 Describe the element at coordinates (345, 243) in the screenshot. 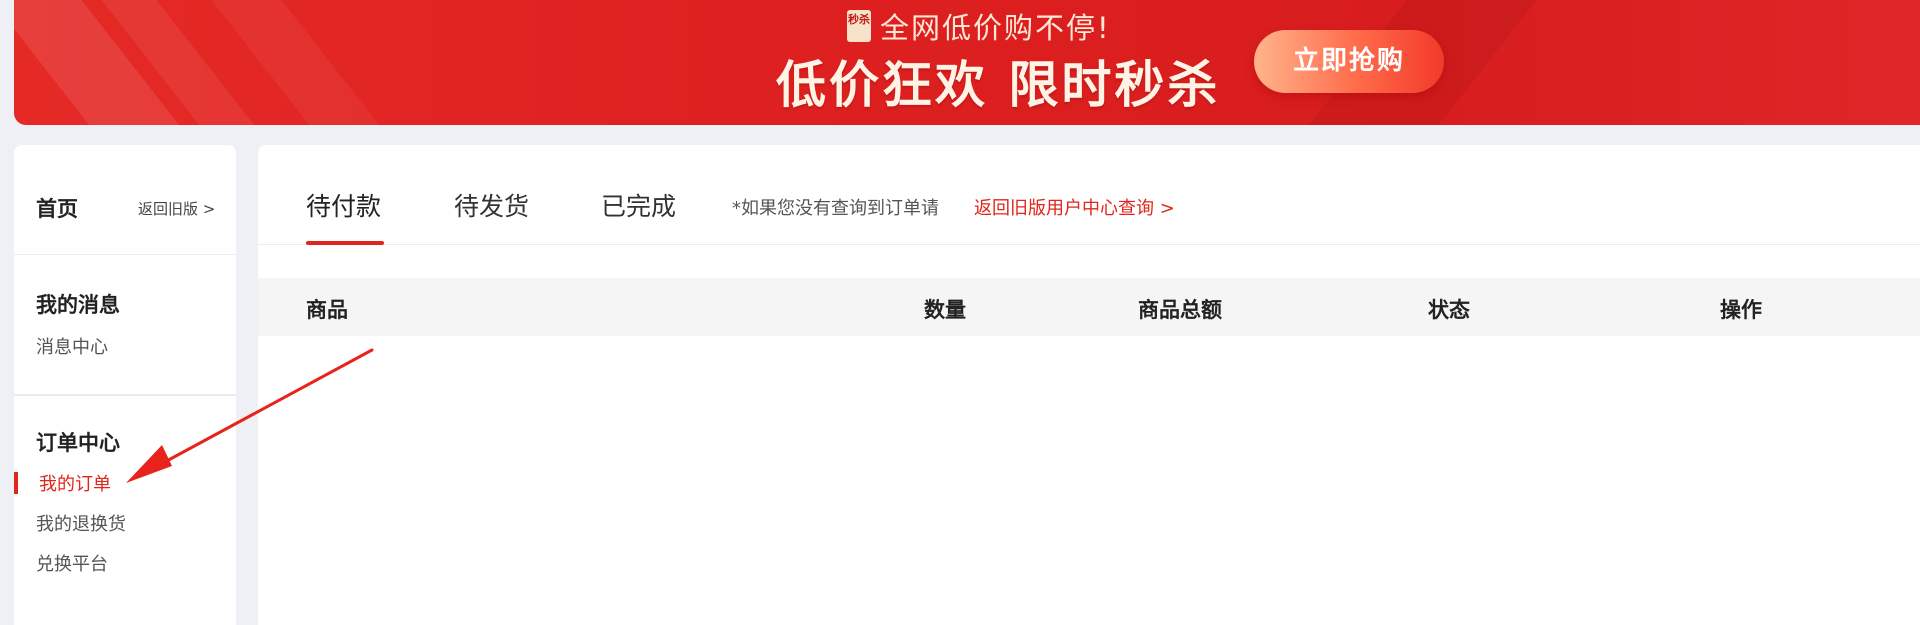

I see `active-tab-underline` at that location.